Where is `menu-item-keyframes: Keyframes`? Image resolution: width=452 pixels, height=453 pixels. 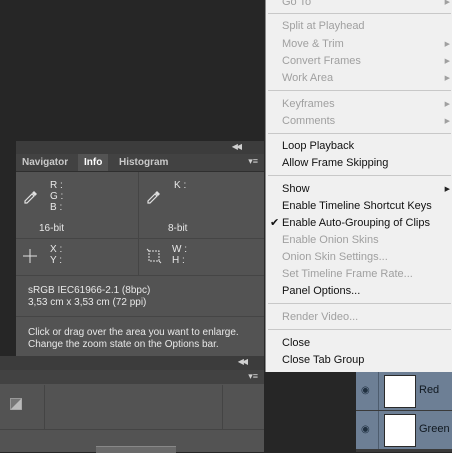 menu-item-keyframes: Keyframes is located at coordinates (308, 104).